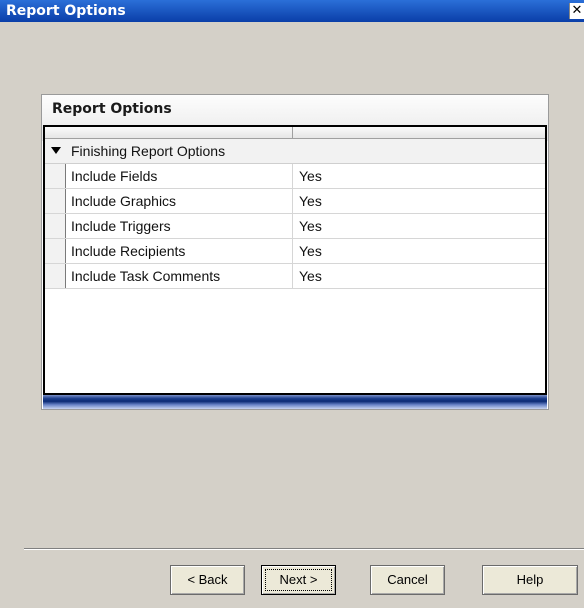 This screenshot has width=584, height=608. What do you see at coordinates (295, 402) in the screenshot?
I see `grid-description-bar` at bounding box center [295, 402].